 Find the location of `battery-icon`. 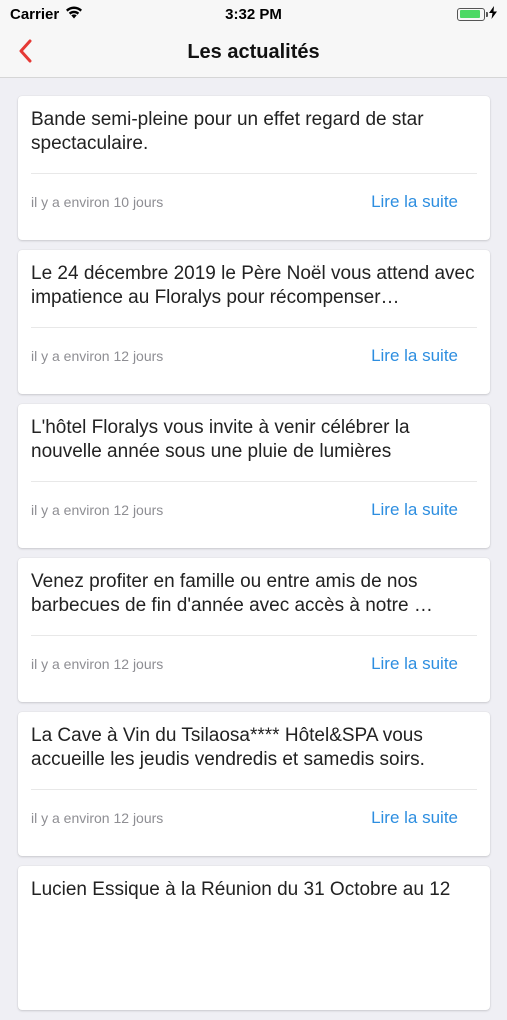

battery-icon is located at coordinates (472, 14).